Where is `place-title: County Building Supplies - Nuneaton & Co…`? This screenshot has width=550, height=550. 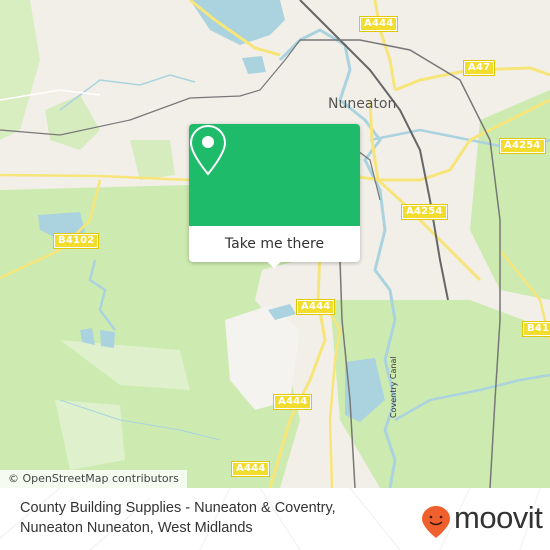
place-title: County Building Supplies - Nuneaton & Co… is located at coordinates (200, 518).